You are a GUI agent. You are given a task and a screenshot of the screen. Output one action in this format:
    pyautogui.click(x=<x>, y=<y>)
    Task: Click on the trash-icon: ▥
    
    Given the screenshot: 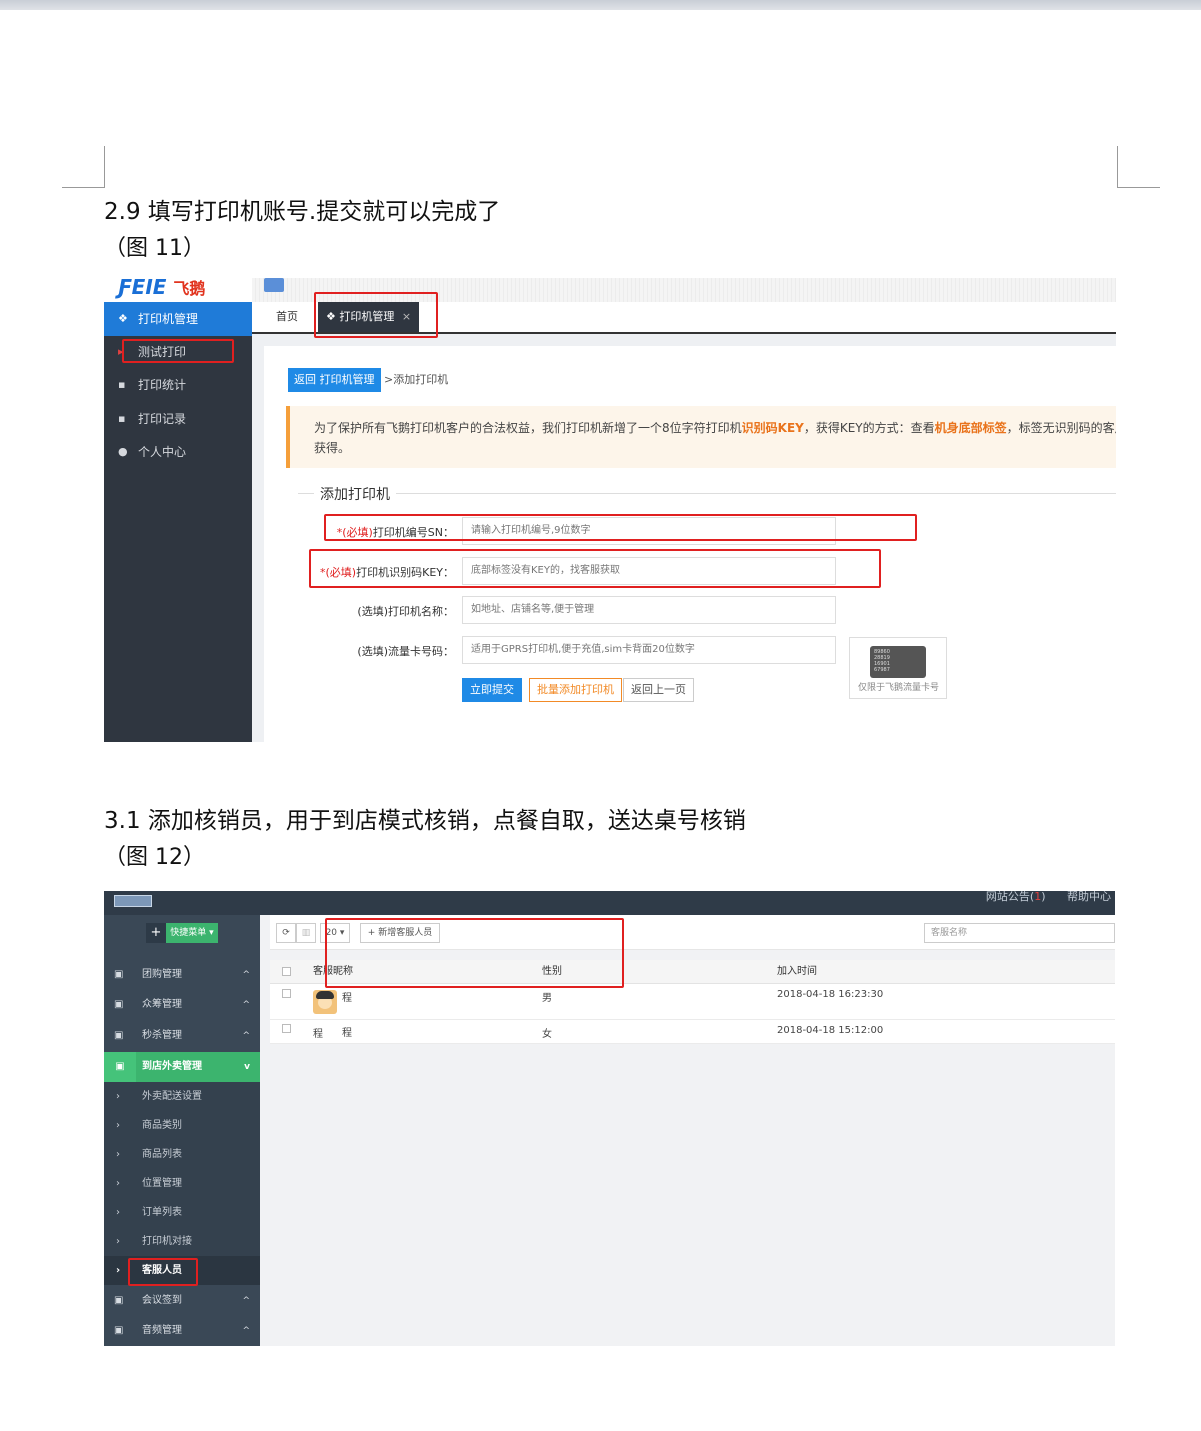 What is the action you would take?
    pyautogui.click(x=306, y=933)
    